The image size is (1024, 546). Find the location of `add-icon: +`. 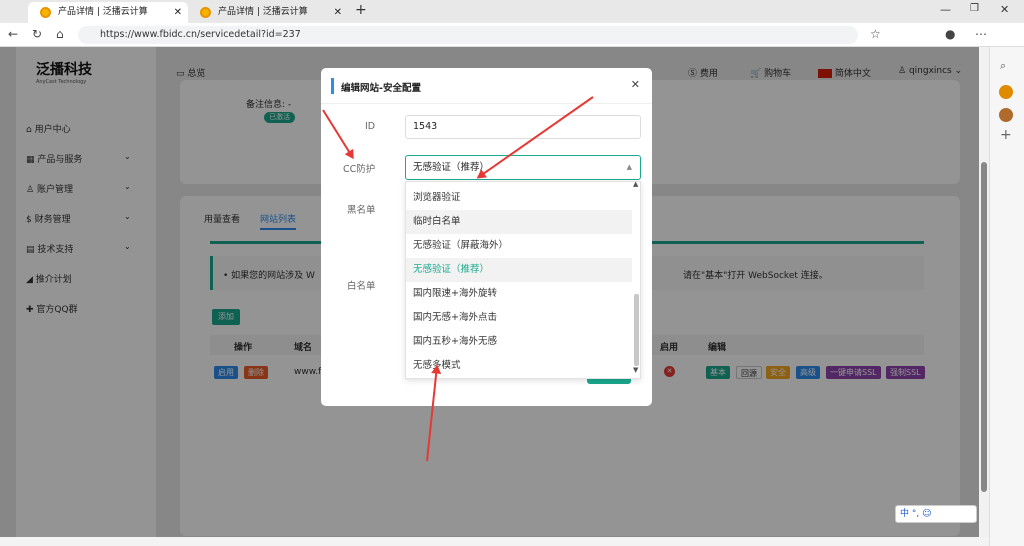

add-icon: + is located at coordinates (1006, 135).